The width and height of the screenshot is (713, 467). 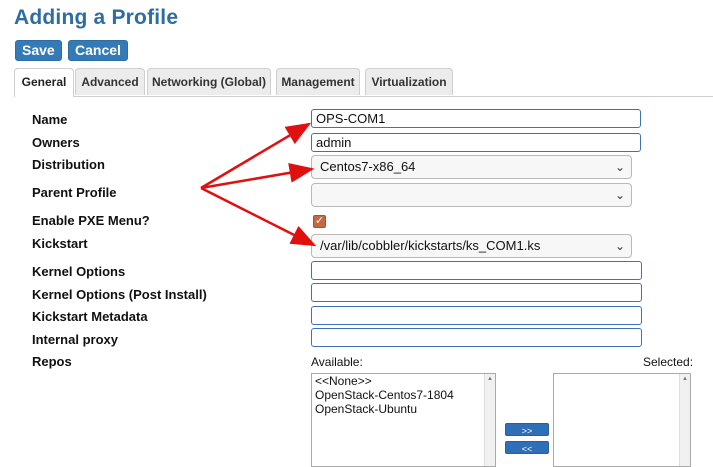 I want to click on kickstart-value: /var/lib/cobbler/kickstarts/ks_COM1.ks, so click(x=430, y=245).